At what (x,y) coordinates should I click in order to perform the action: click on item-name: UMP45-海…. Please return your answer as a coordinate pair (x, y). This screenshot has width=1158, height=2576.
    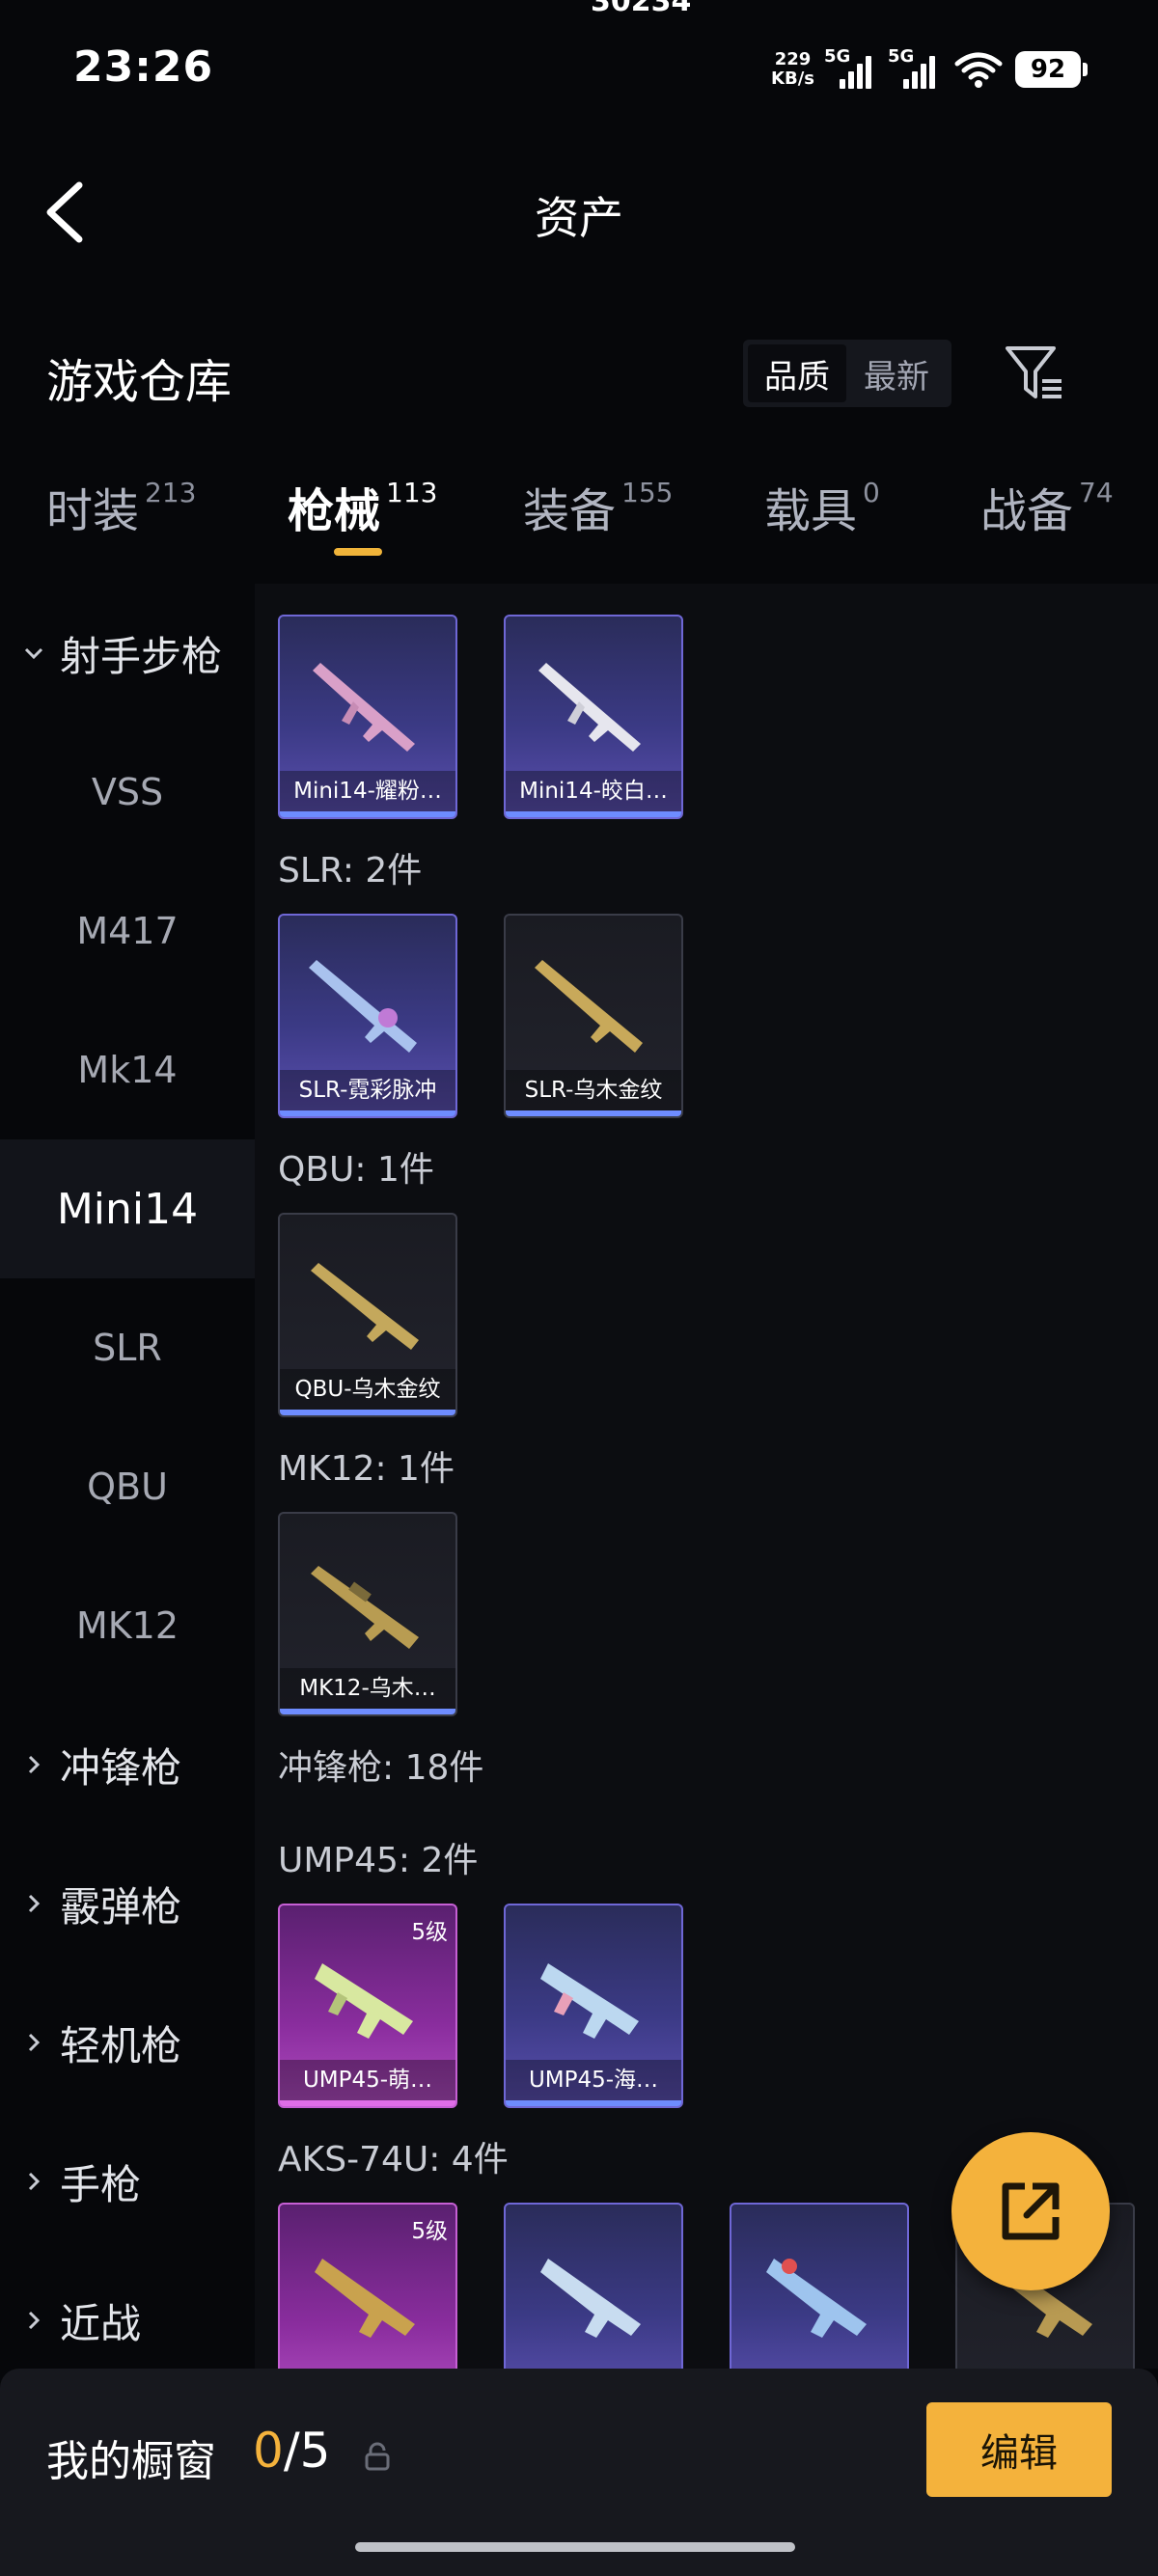
    Looking at the image, I should click on (593, 2080).